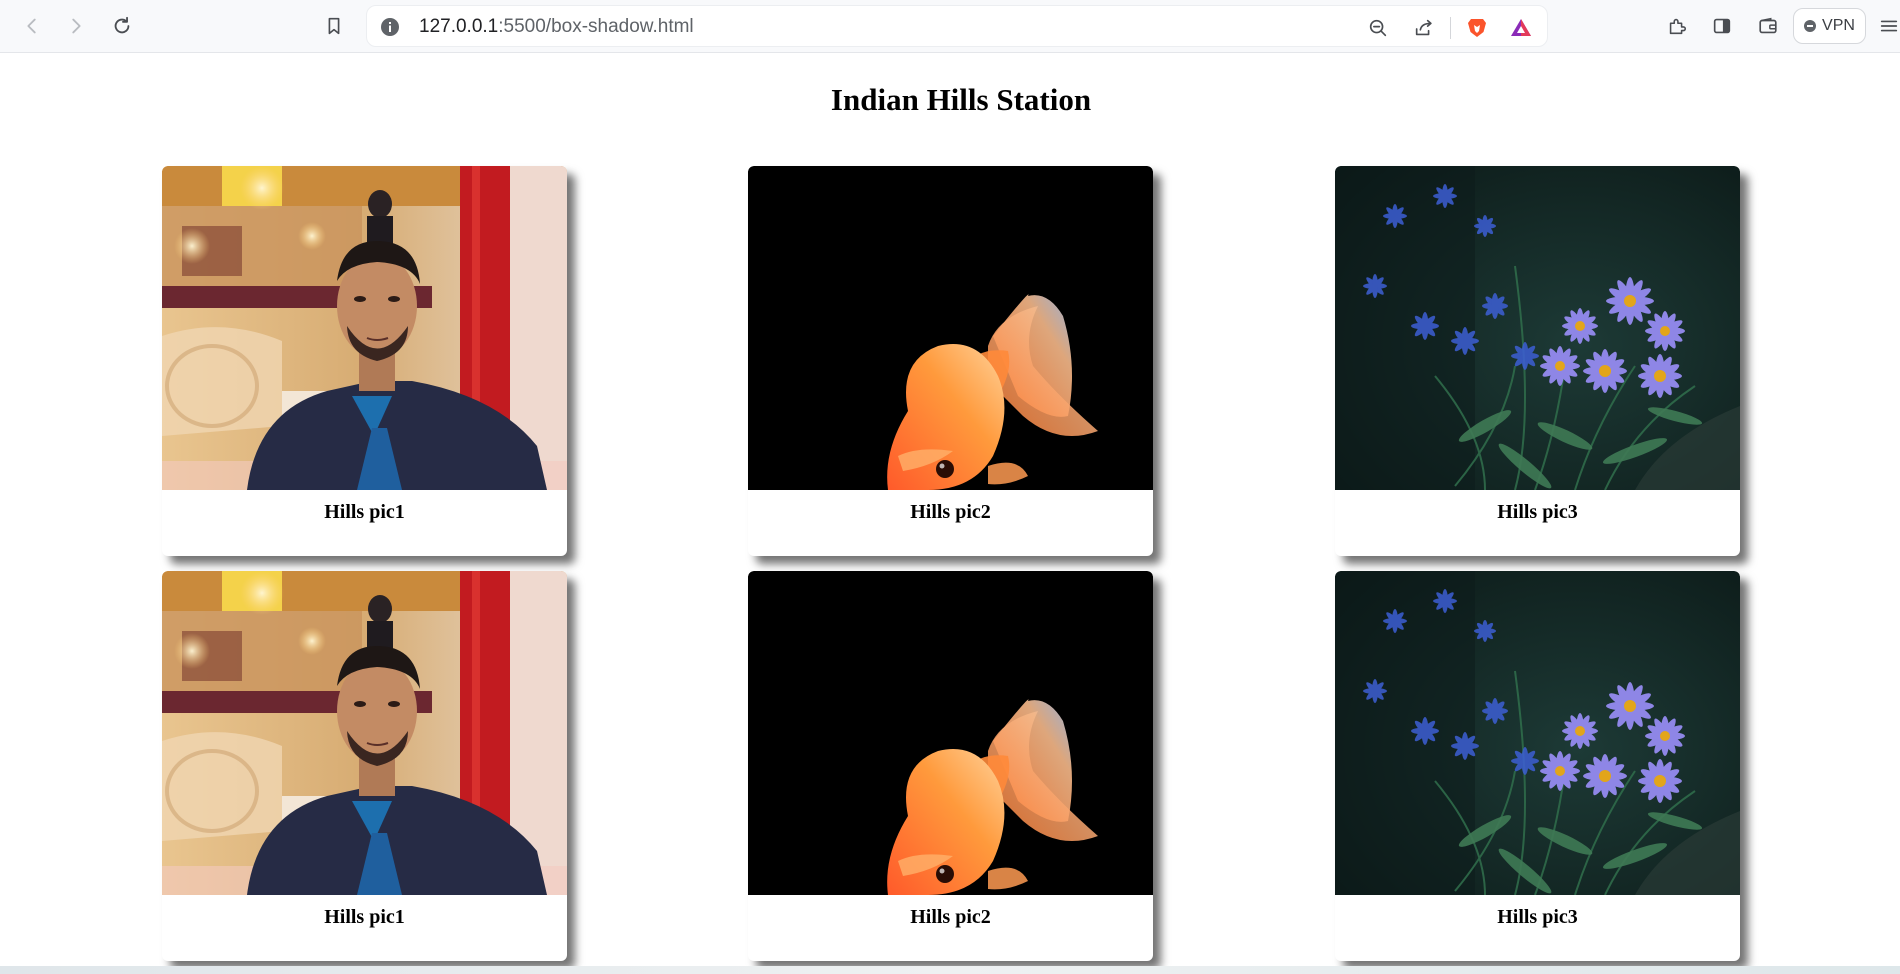 The height and width of the screenshot is (974, 1900). I want to click on vpn-status-icon, so click(1810, 26).